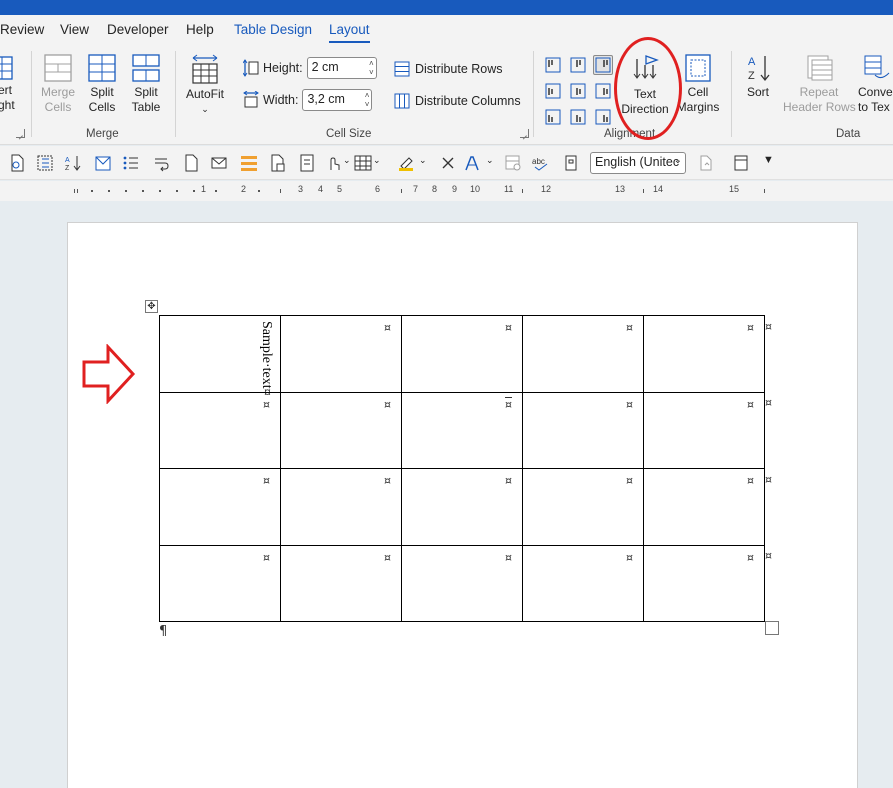 The width and height of the screenshot is (893, 788). What do you see at coordinates (406, 163) in the screenshot?
I see `highlighter-icon` at bounding box center [406, 163].